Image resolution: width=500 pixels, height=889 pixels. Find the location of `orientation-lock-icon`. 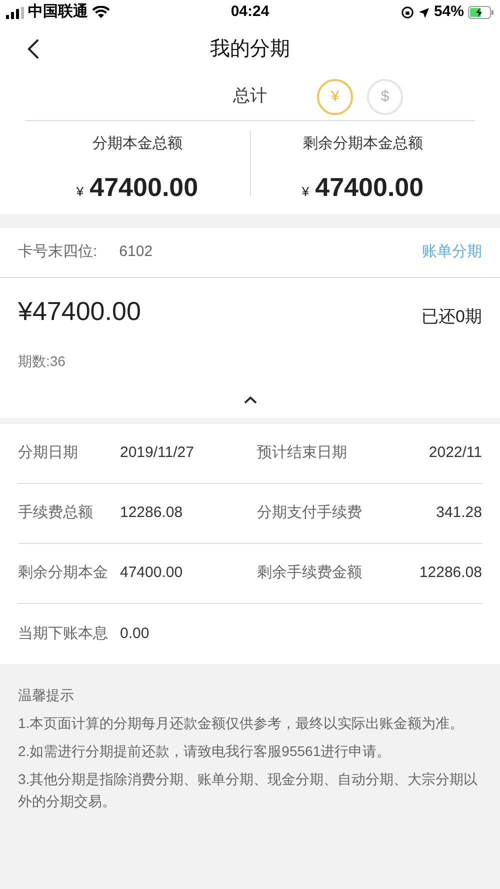

orientation-lock-icon is located at coordinates (407, 12).